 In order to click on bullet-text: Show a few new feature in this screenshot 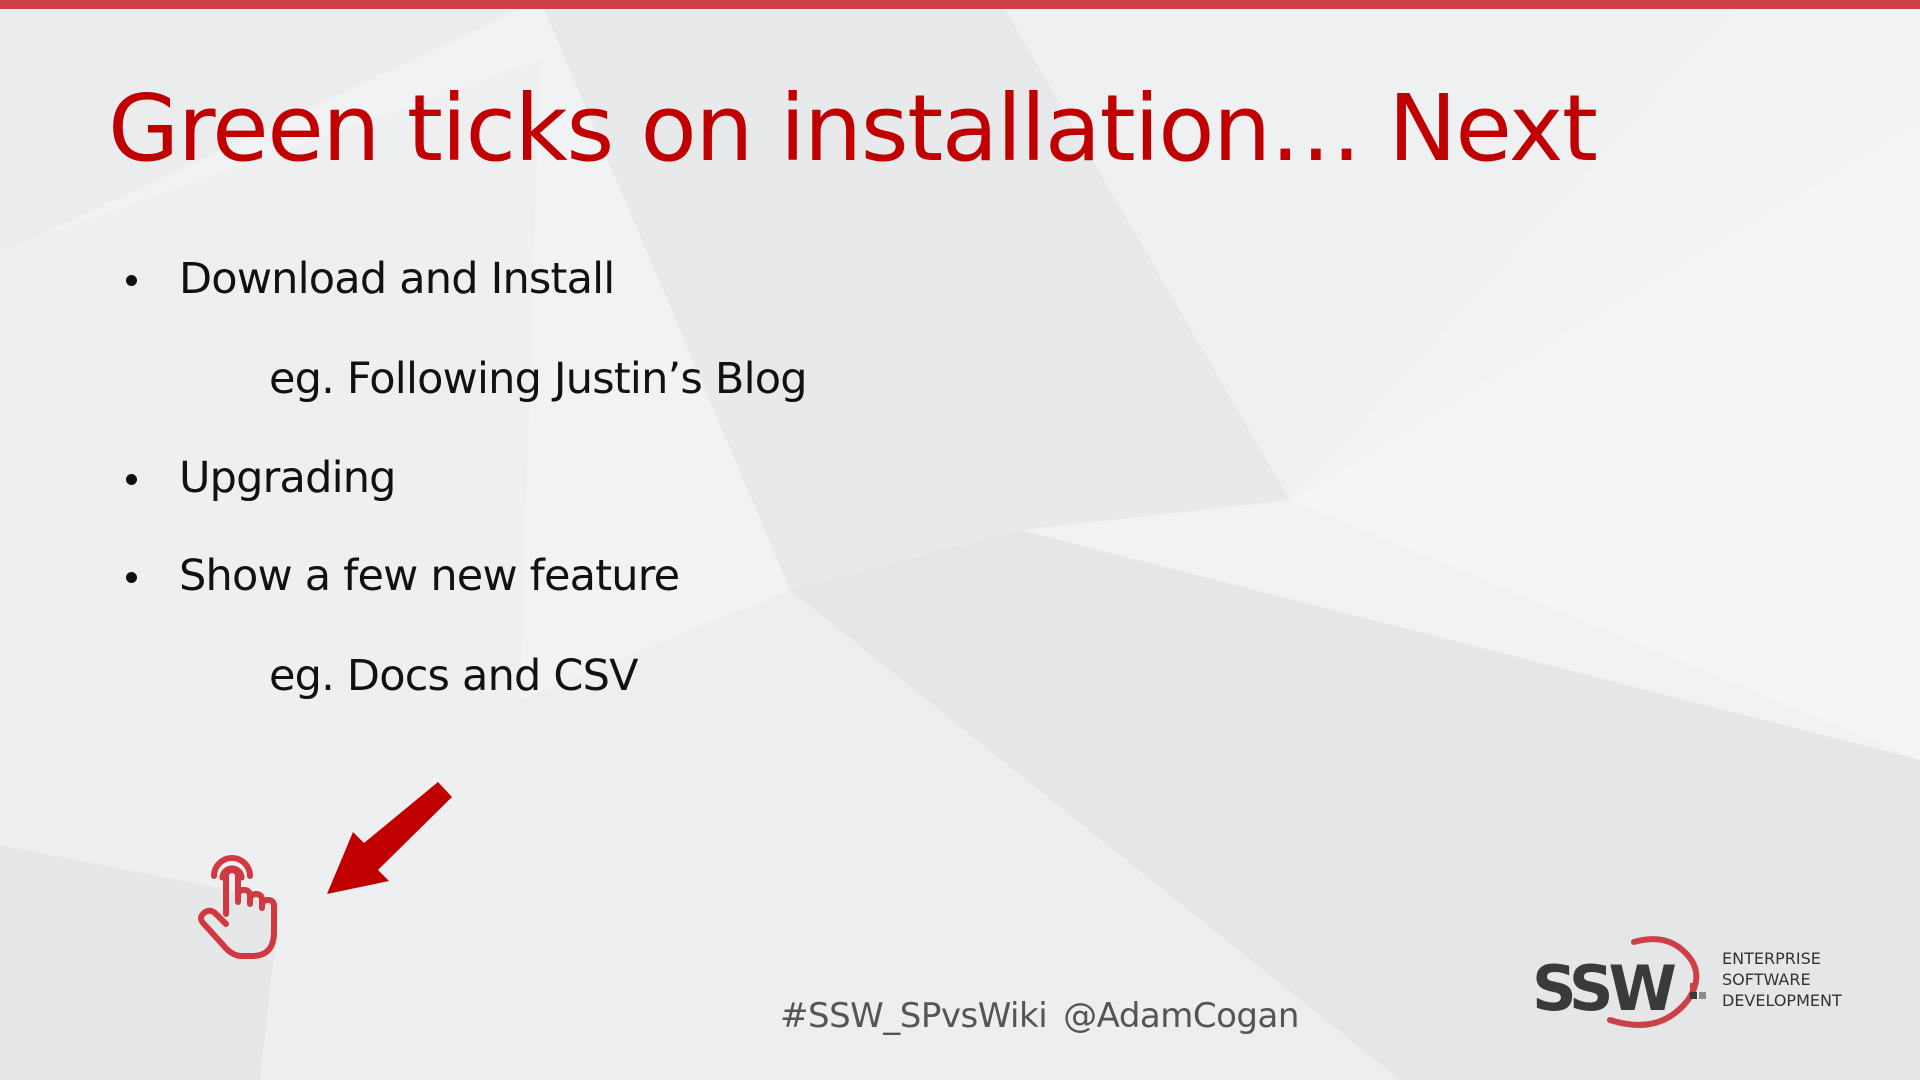, I will do `click(429, 576)`.